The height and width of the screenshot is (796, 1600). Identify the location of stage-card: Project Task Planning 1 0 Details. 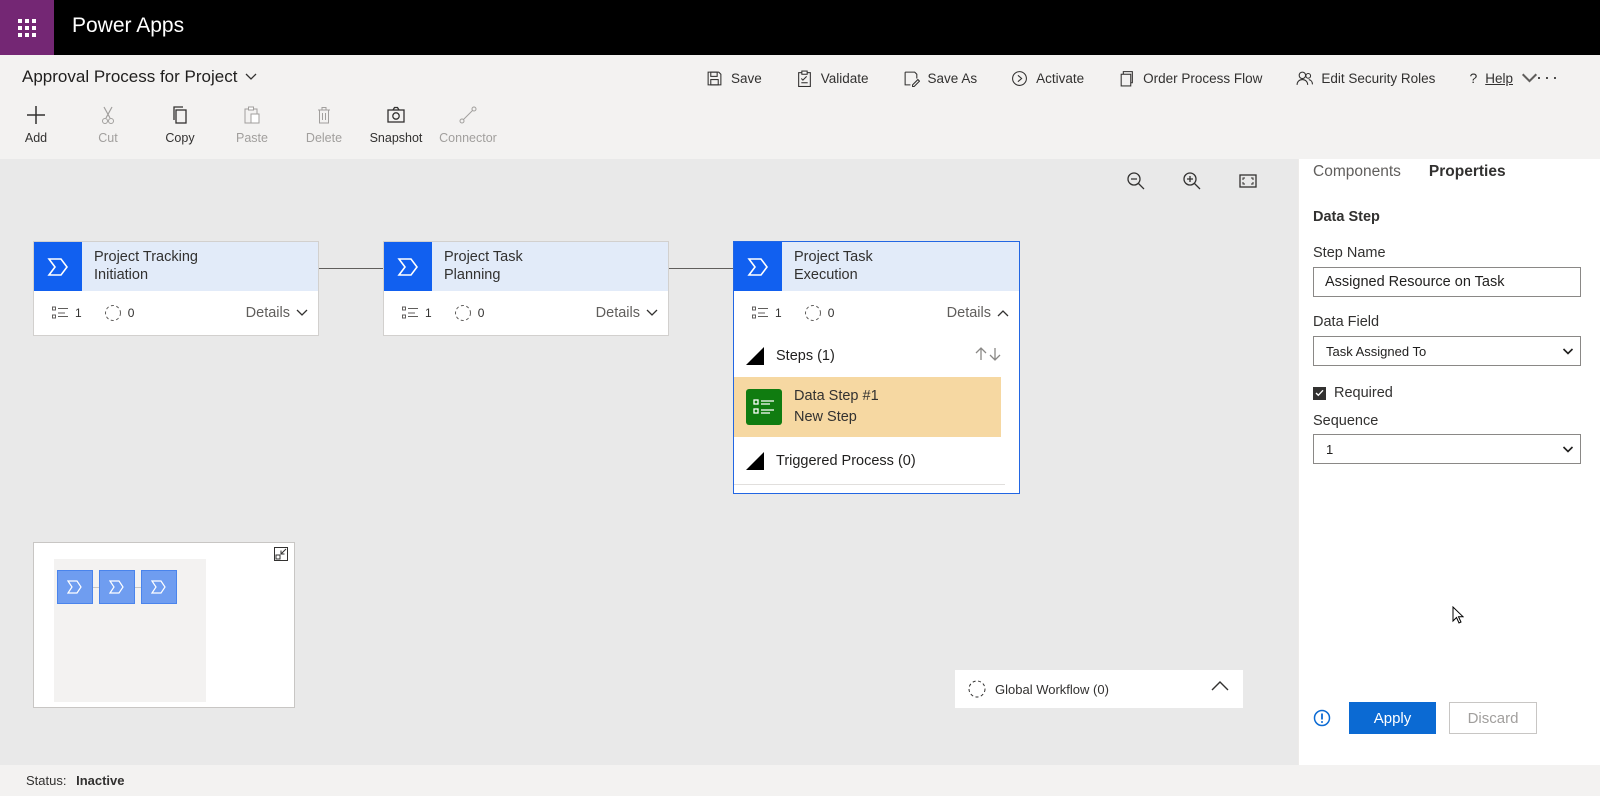
(526, 288).